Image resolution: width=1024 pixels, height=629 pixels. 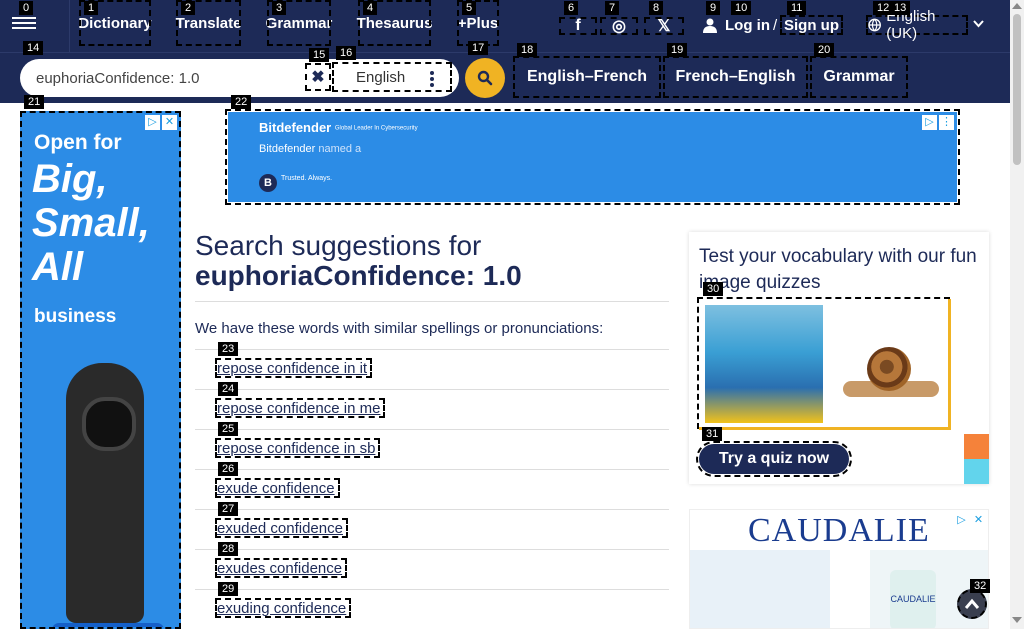 What do you see at coordinates (571, 8) in the screenshot?
I see `tag-label: 6` at bounding box center [571, 8].